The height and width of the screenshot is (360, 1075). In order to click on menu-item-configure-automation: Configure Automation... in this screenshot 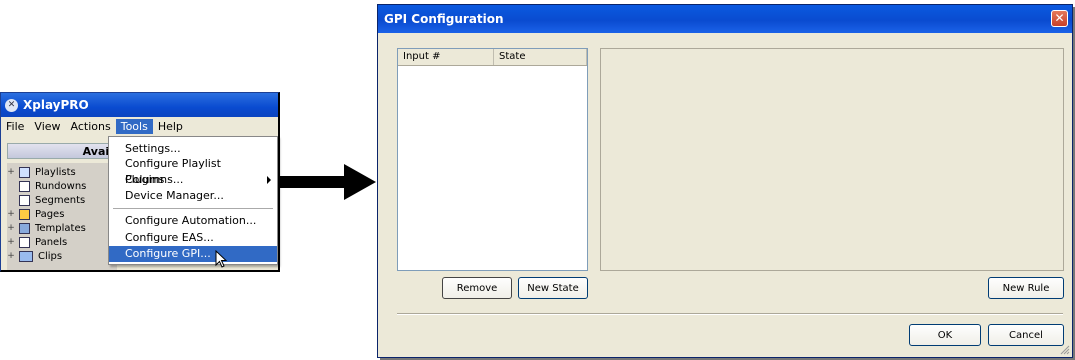, I will do `click(193, 221)`.